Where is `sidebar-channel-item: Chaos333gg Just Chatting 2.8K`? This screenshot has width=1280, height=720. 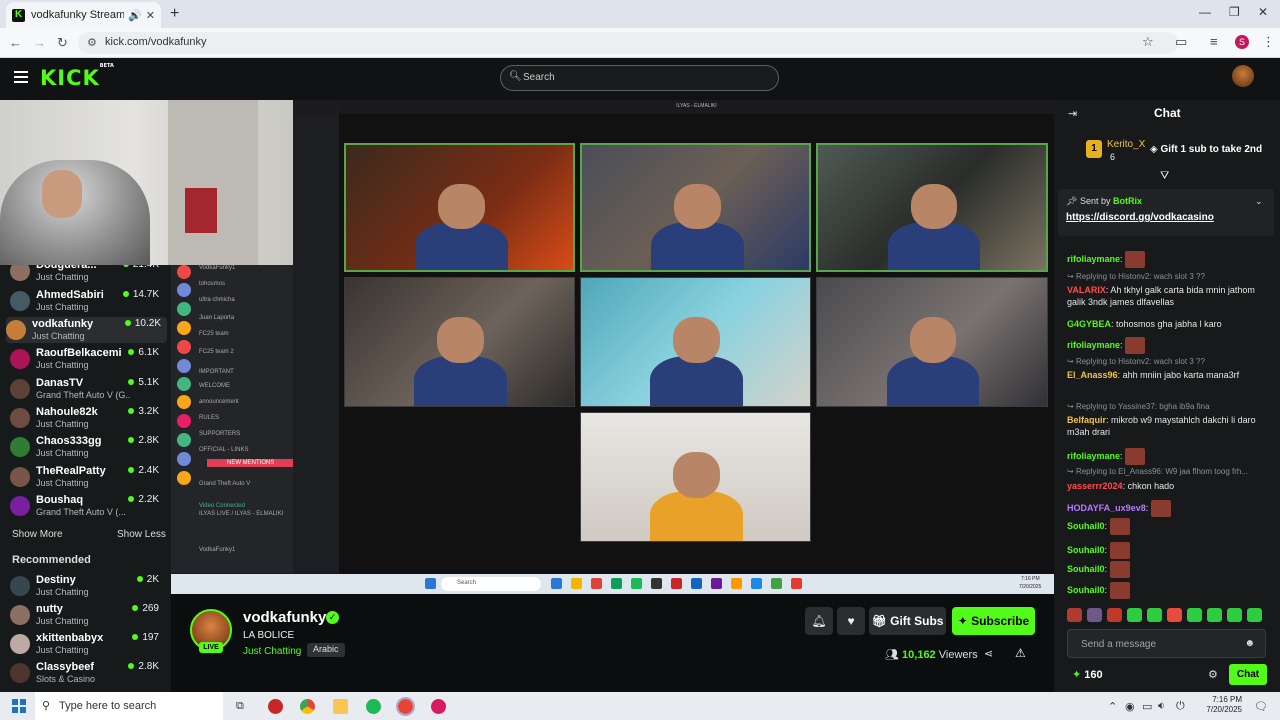
sidebar-channel-item: Chaos333gg Just Chatting 2.8K is located at coordinates (87, 447).